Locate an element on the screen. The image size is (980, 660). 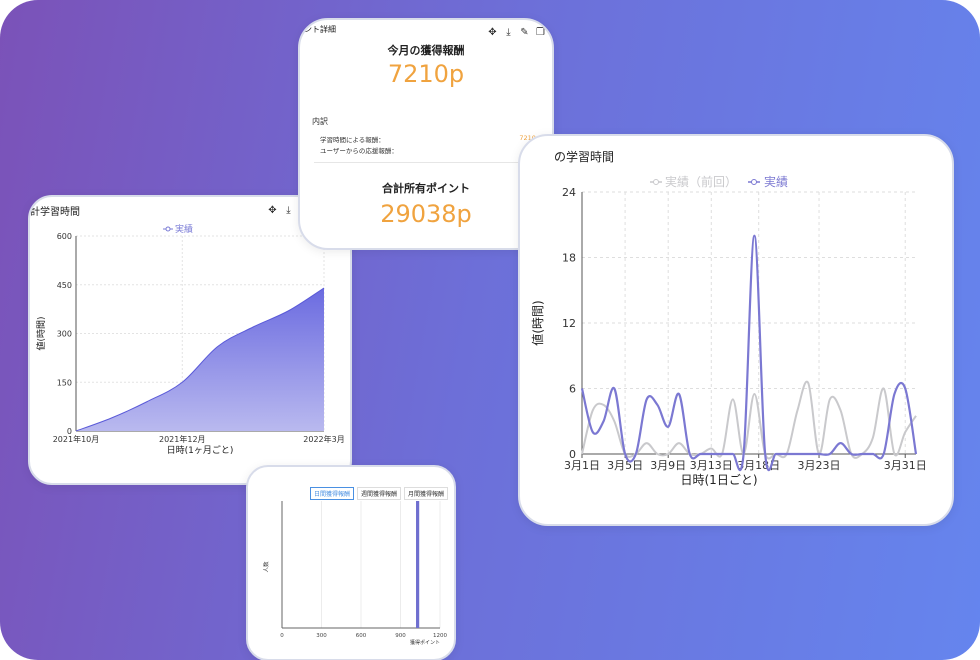
total-points-label: 合計所有ポイント is located at coordinates (426, 188).